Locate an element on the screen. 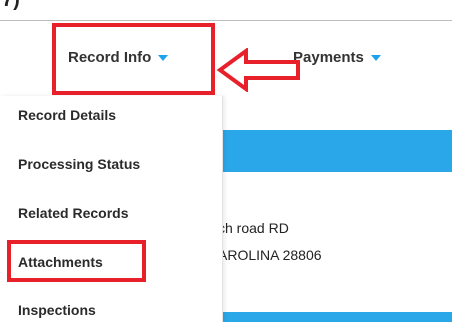 This screenshot has width=452, height=322. menu-item-inspections: Inspections is located at coordinates (57, 310).